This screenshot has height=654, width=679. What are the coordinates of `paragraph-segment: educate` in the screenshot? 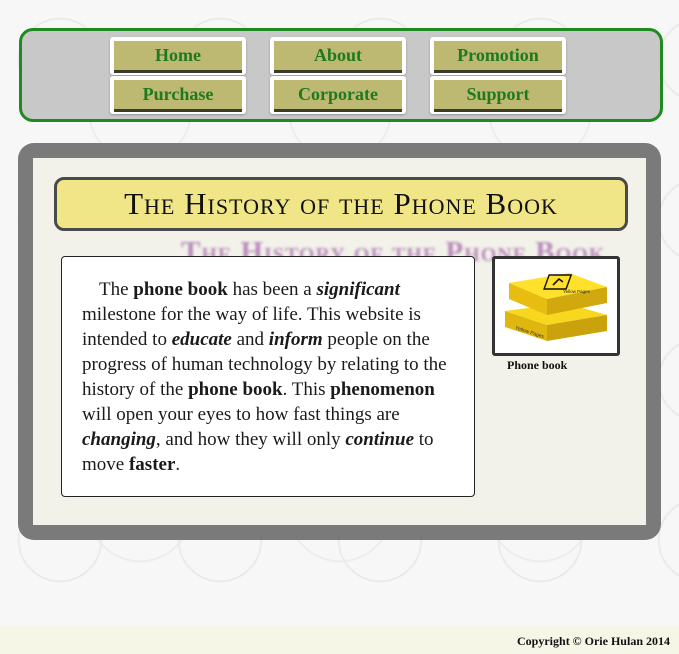 It's located at (201, 339).